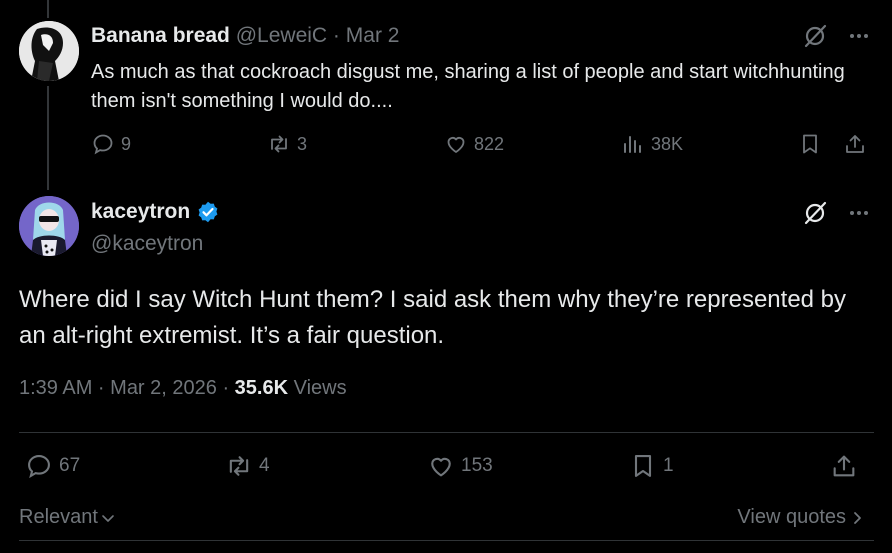 The height and width of the screenshot is (553, 892). What do you see at coordinates (70, 465) in the screenshot?
I see `reply-count: 67` at bounding box center [70, 465].